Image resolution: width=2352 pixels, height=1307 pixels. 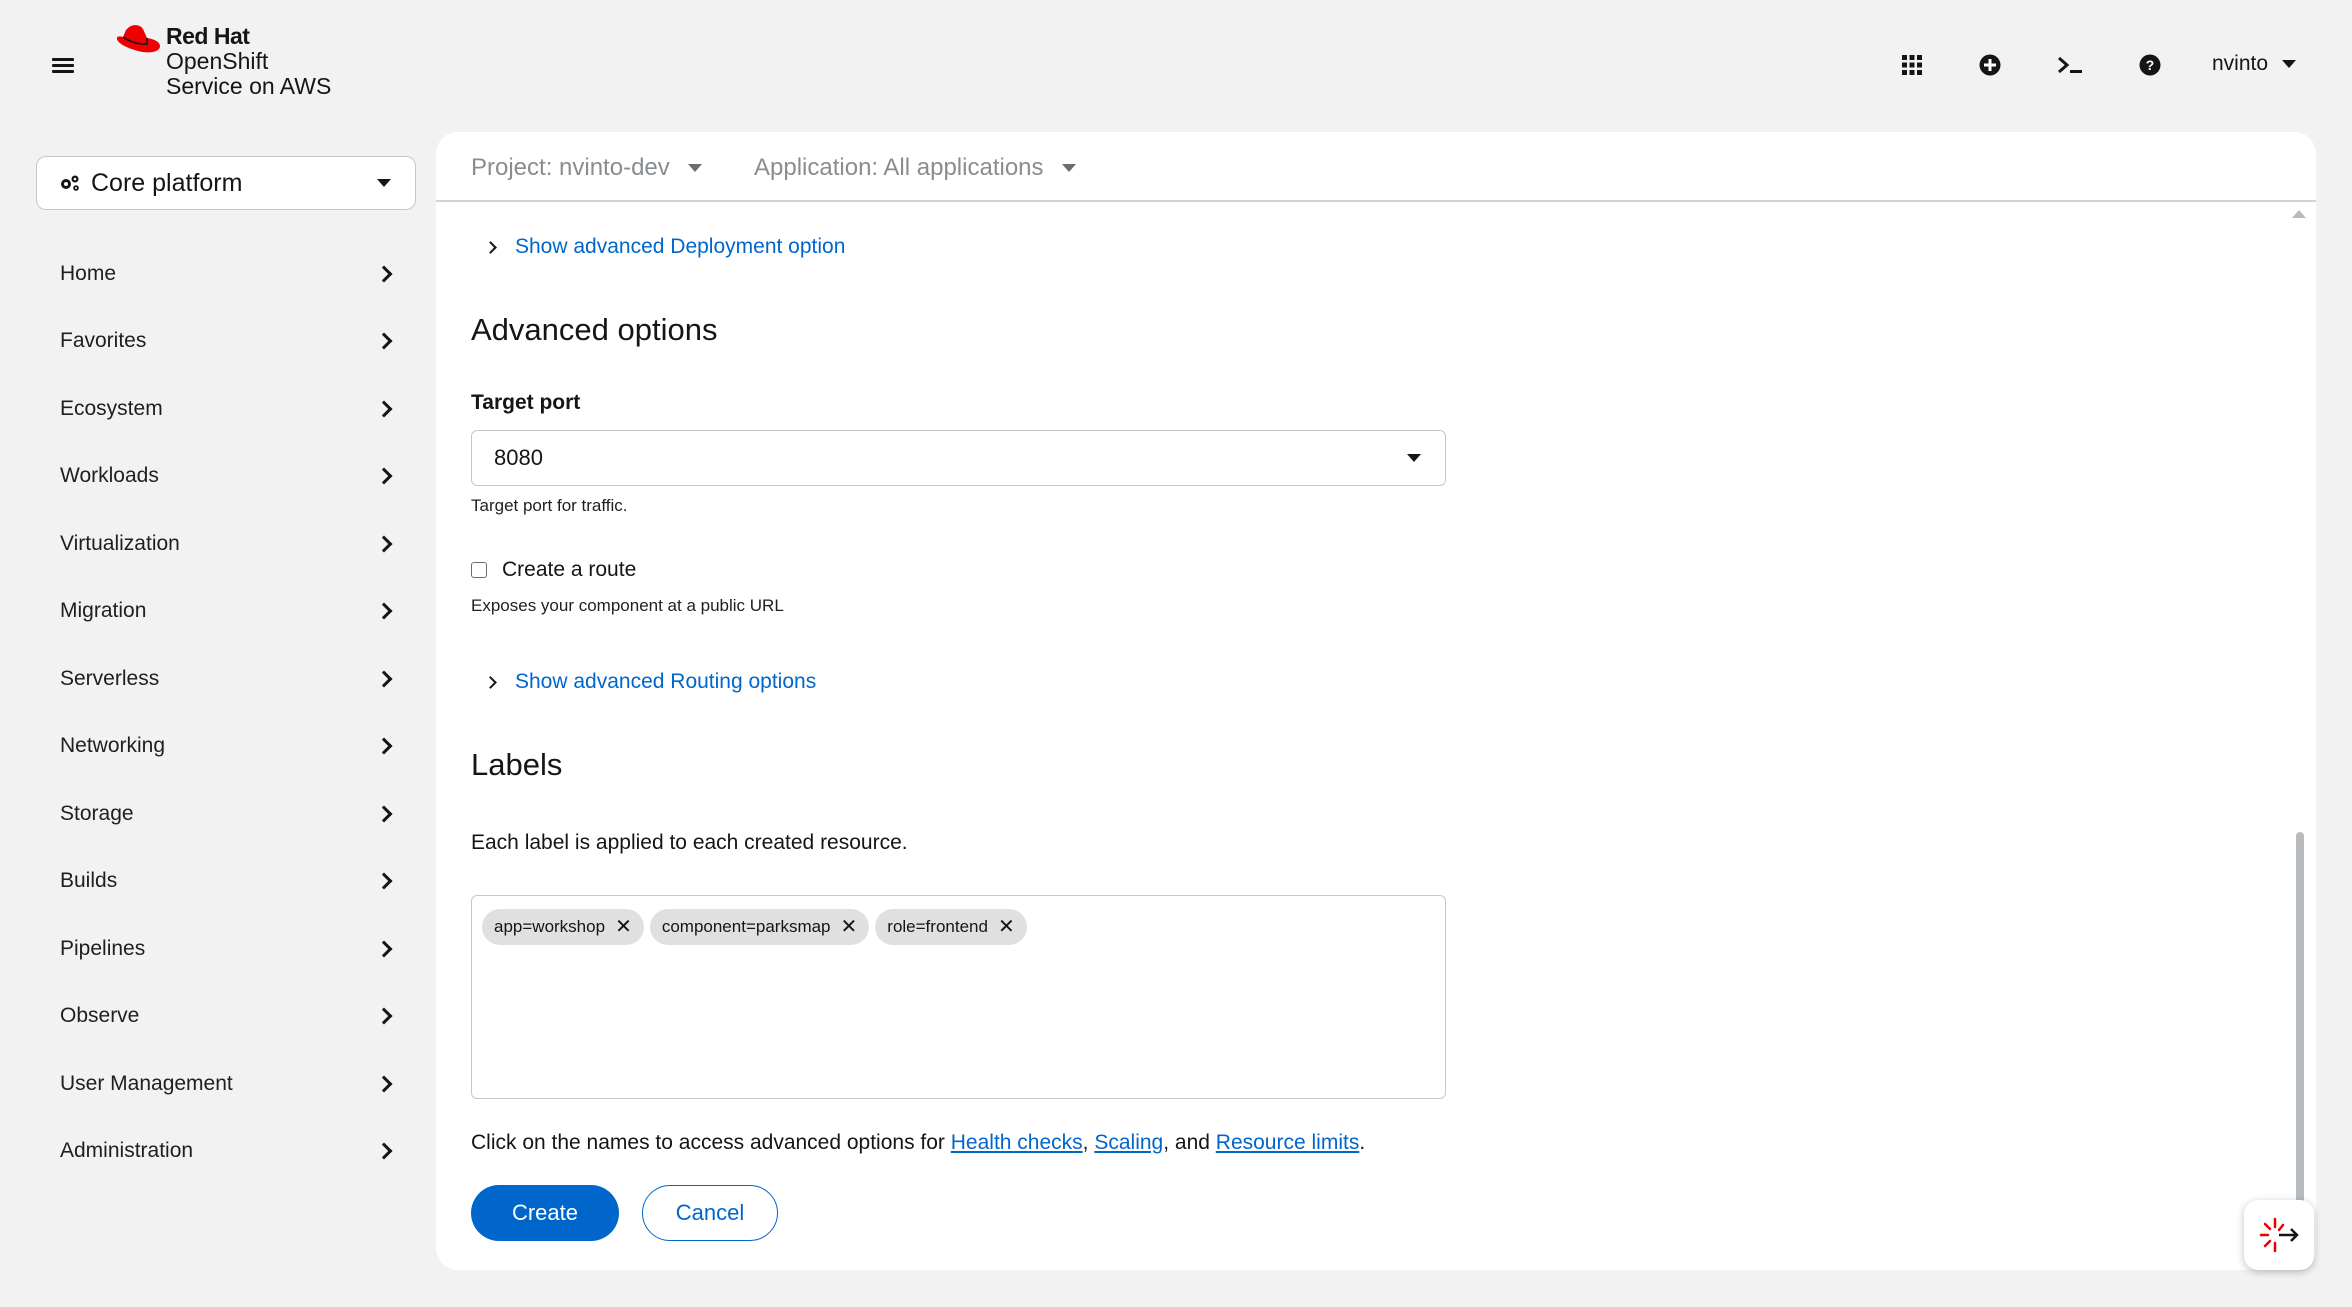 What do you see at coordinates (569, 569) in the screenshot?
I see `create-route-label: Create a route` at bounding box center [569, 569].